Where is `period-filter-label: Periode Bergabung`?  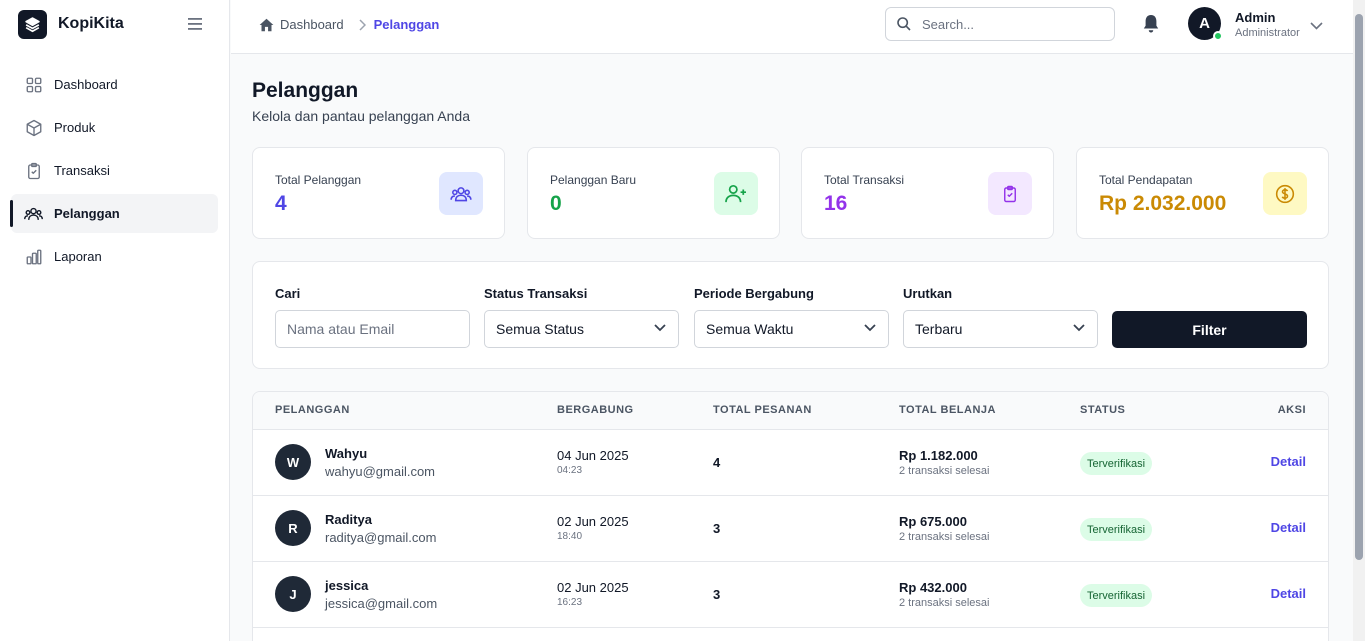 period-filter-label: Periode Bergabung is located at coordinates (754, 293).